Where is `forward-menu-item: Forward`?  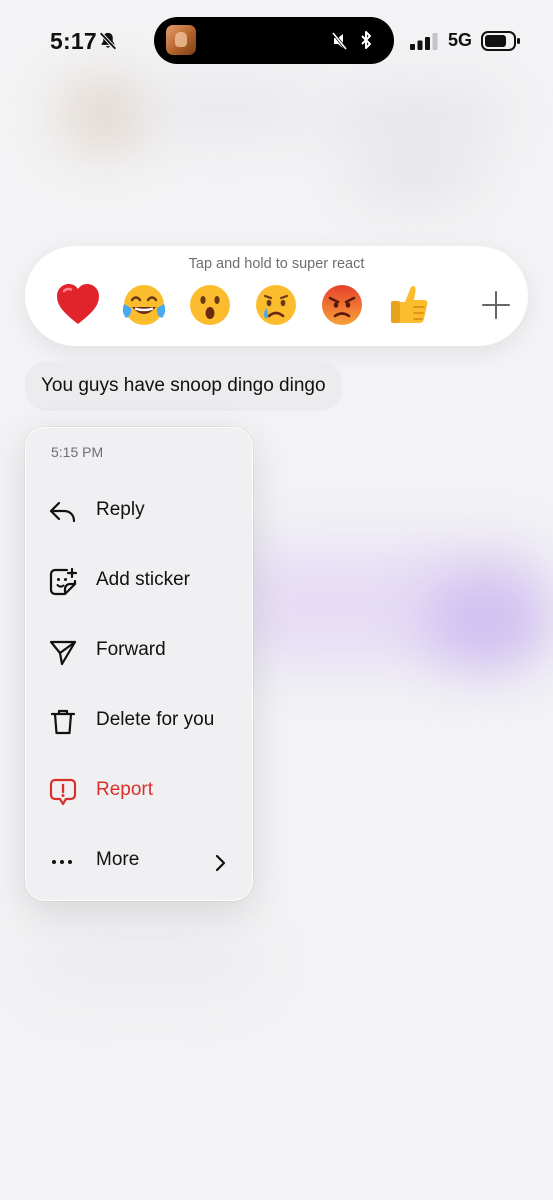
forward-menu-item: Forward is located at coordinates (140, 651).